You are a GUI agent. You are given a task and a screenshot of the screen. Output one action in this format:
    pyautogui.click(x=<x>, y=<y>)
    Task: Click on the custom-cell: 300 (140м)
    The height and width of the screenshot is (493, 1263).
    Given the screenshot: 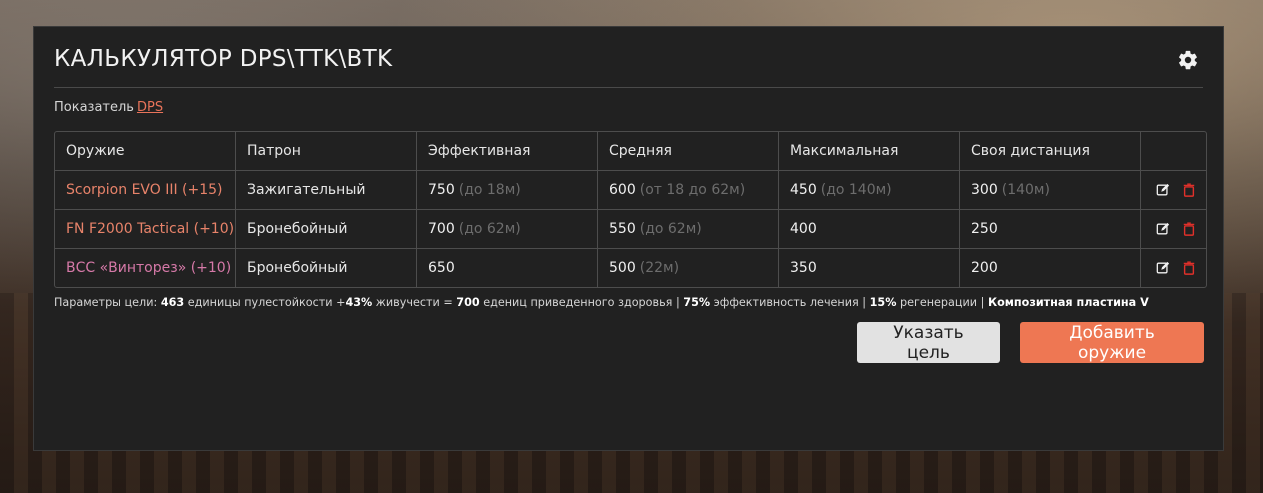 What is the action you would take?
    pyautogui.click(x=1050, y=190)
    